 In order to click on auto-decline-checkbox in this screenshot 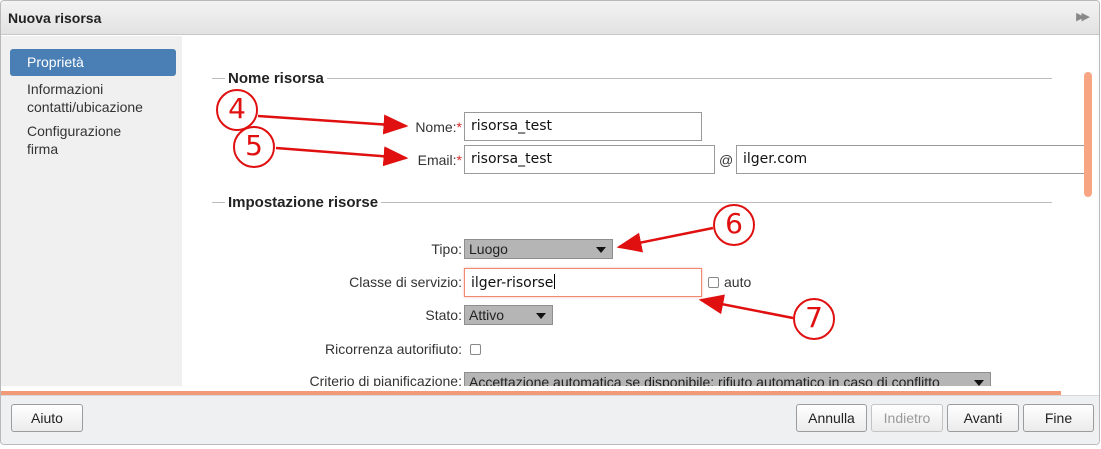, I will do `click(475, 349)`.